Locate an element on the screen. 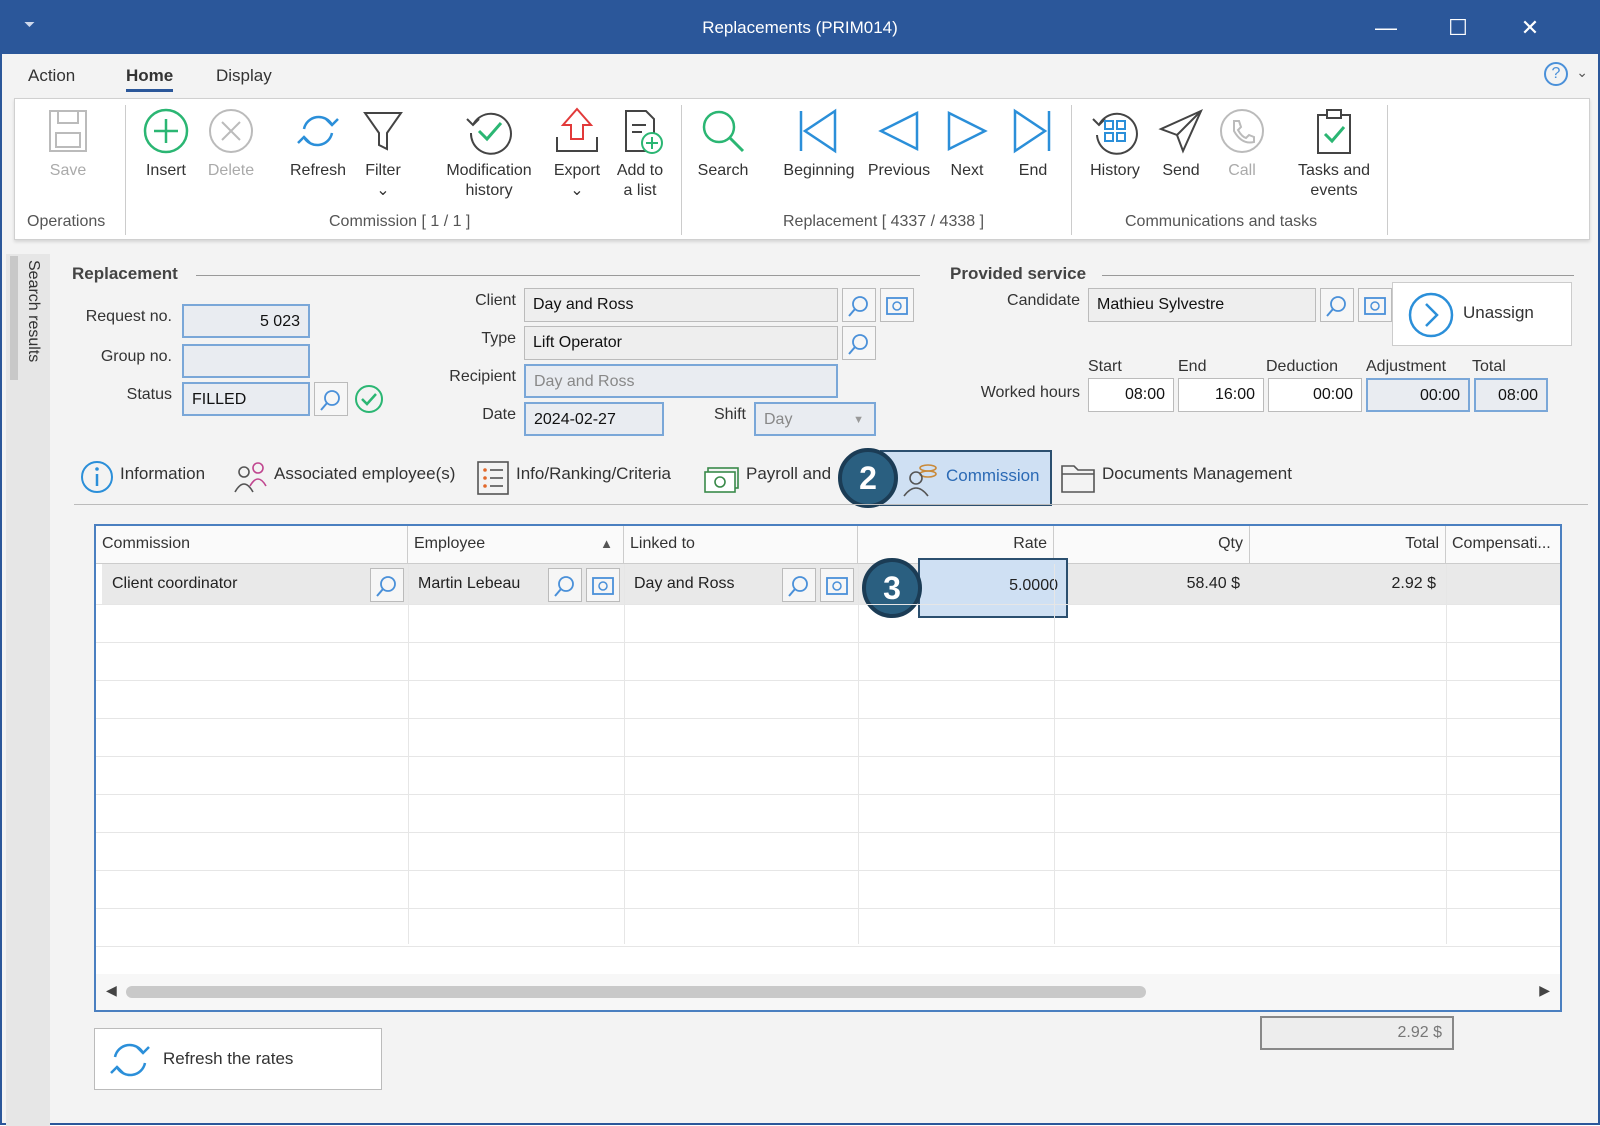 This screenshot has width=1600, height=1126. scroll-right-icon: ▶ is located at coordinates (1544, 990).